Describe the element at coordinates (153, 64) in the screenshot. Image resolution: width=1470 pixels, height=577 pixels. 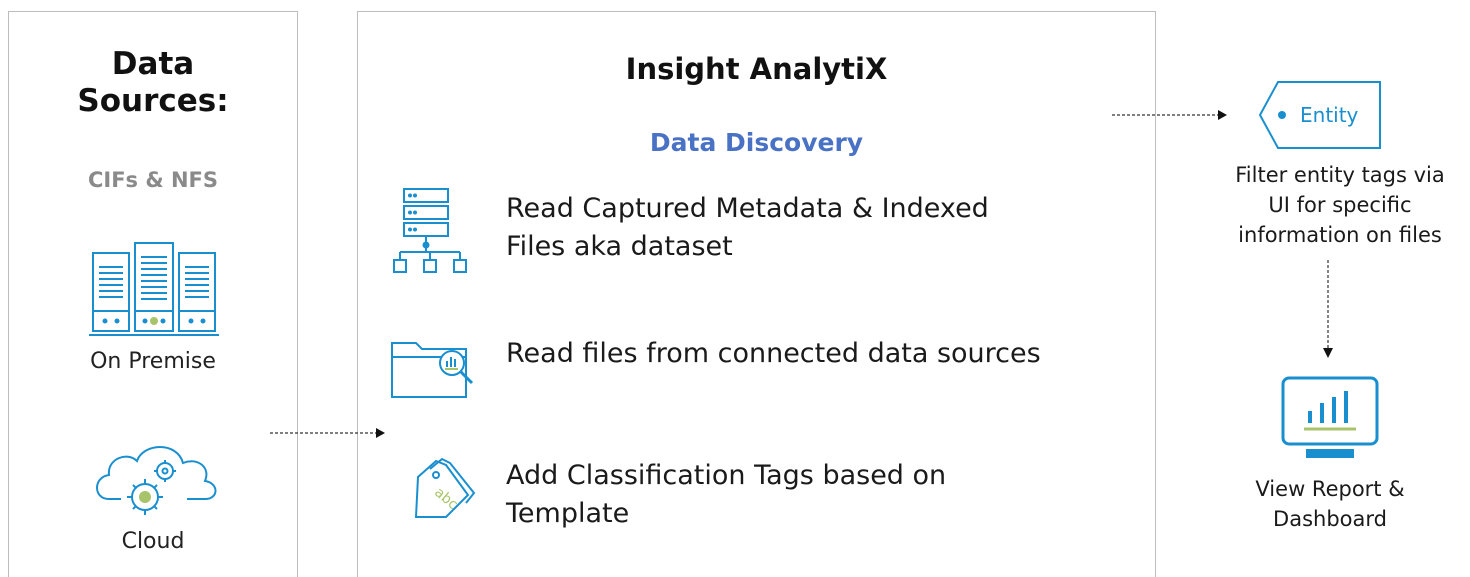
I see `data-sources-title-line1: Data` at that location.